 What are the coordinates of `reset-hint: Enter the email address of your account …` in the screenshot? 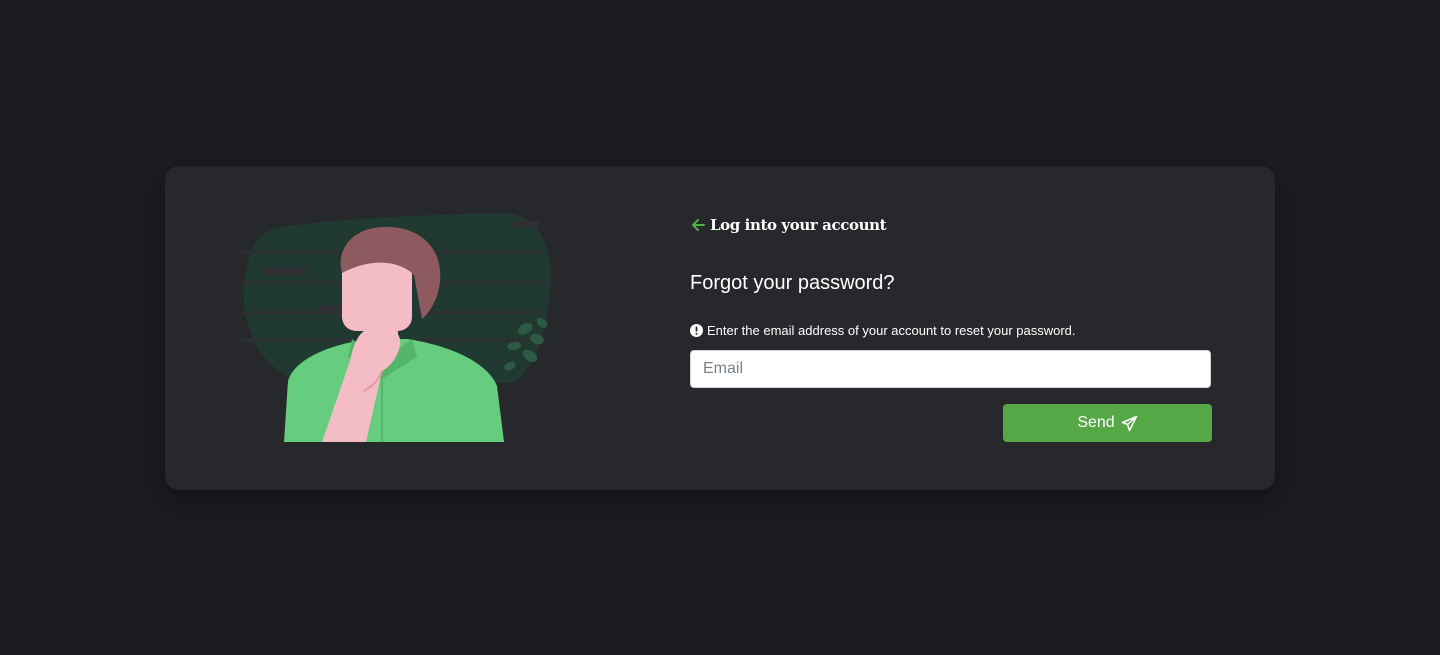 It's located at (883, 330).